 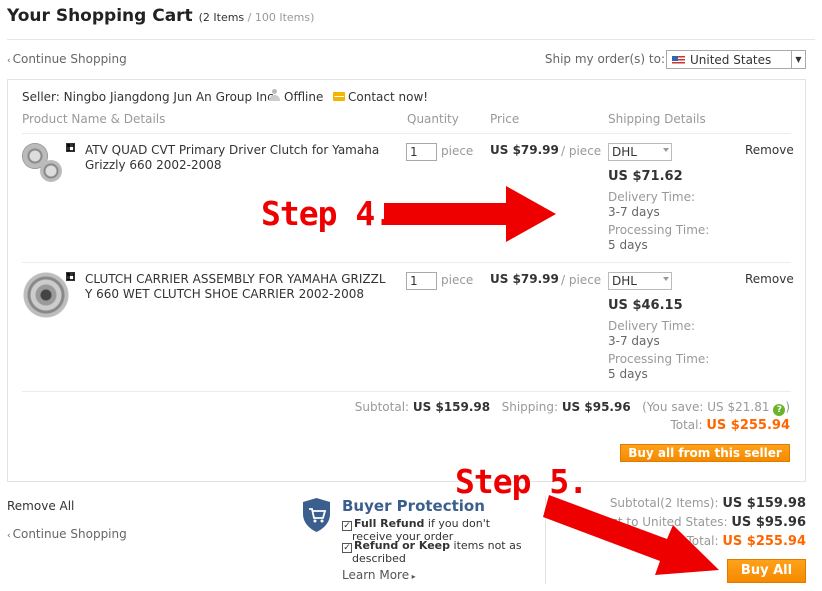 I want to click on shipping-select-1: DHL, so click(x=640, y=152).